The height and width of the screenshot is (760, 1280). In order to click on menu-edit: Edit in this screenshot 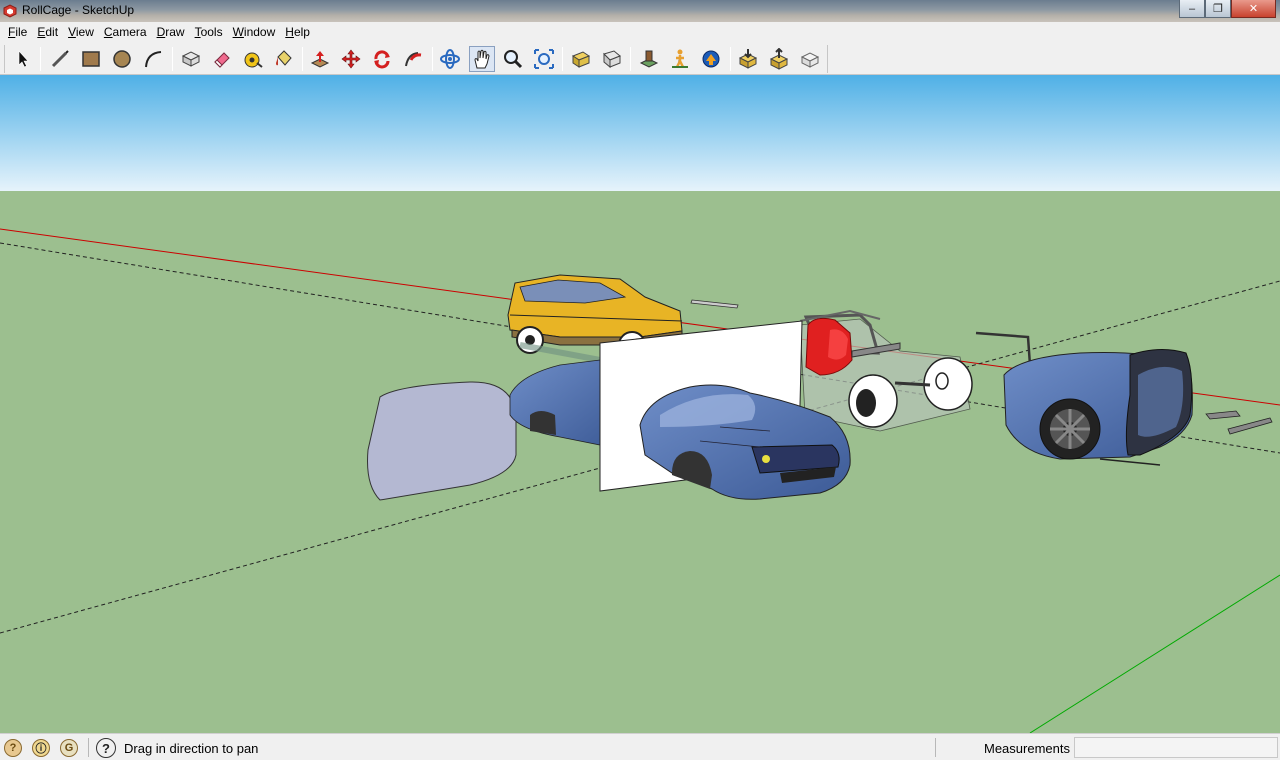, I will do `click(47, 32)`.